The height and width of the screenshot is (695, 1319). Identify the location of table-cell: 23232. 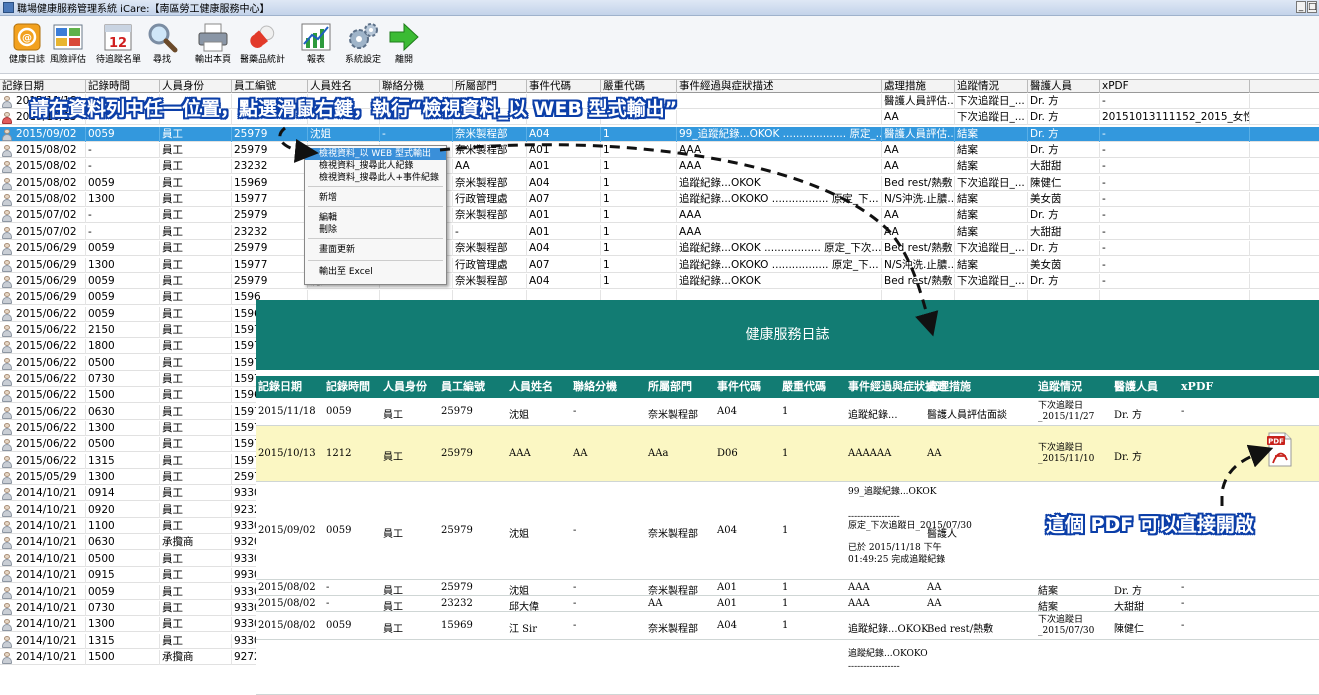
(270, 232).